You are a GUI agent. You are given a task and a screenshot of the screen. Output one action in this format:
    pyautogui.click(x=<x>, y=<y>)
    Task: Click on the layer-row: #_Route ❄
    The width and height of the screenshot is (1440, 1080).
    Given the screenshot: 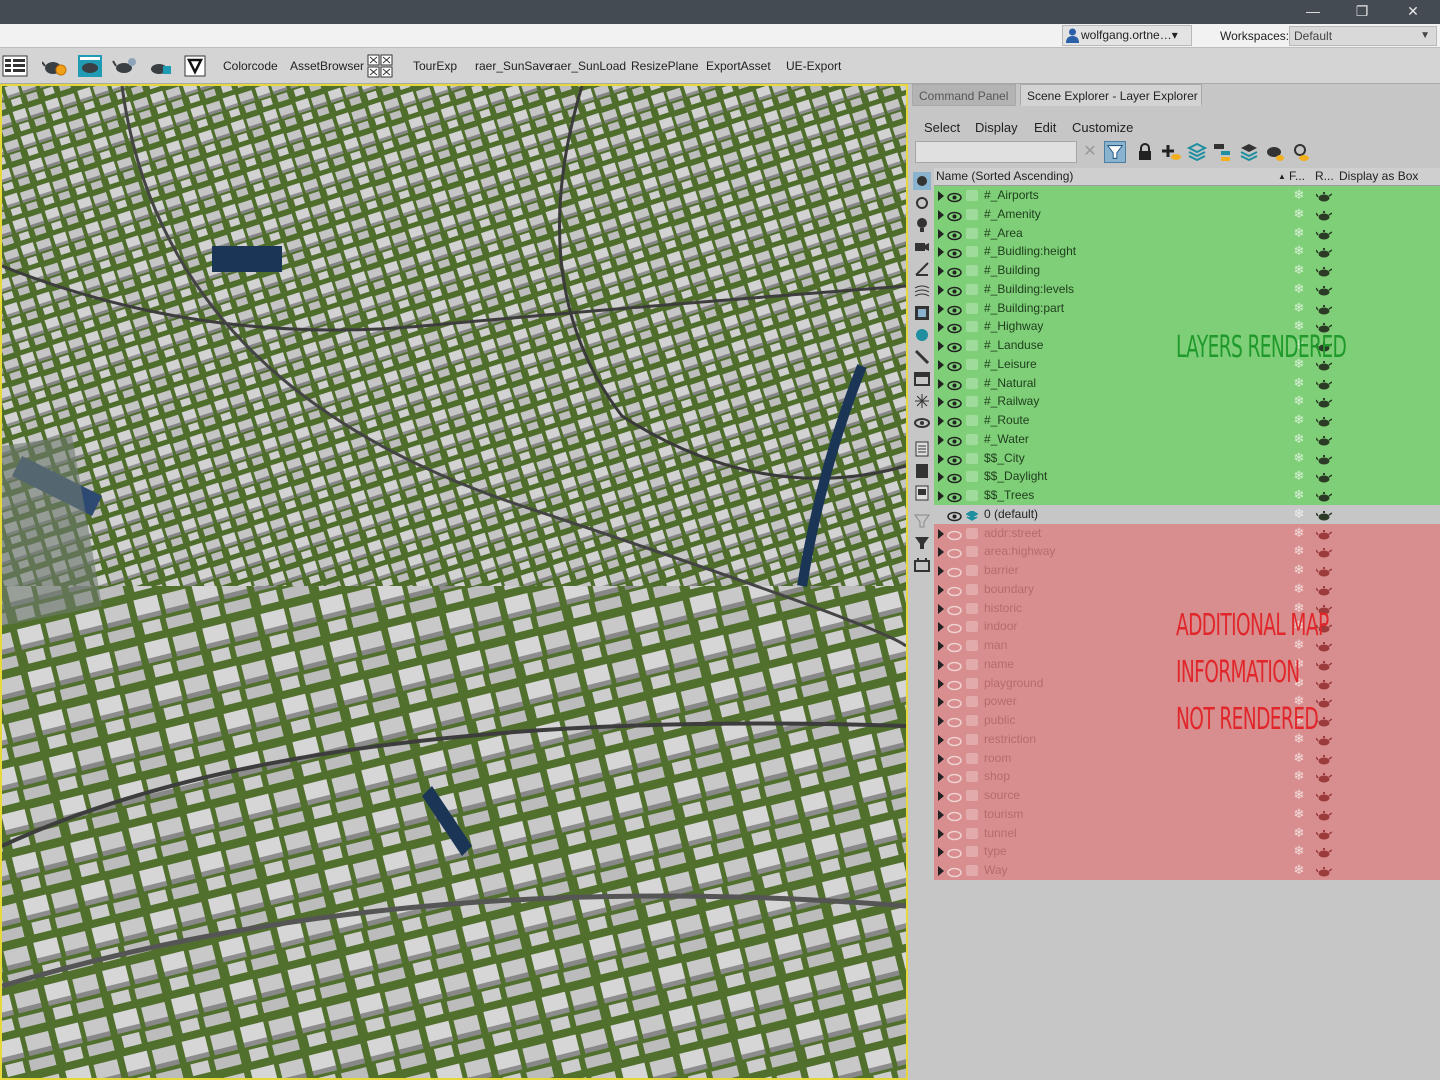 What is the action you would take?
    pyautogui.click(x=1187, y=420)
    